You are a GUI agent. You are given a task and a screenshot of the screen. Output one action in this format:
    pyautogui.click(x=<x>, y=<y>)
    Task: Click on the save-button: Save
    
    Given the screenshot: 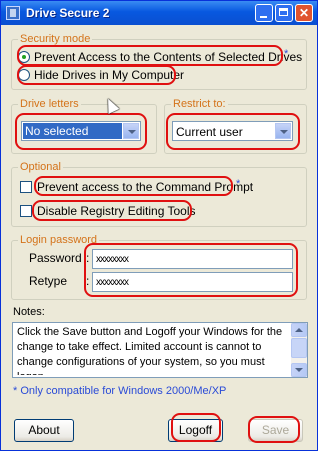 What is the action you would take?
    pyautogui.click(x=275, y=430)
    